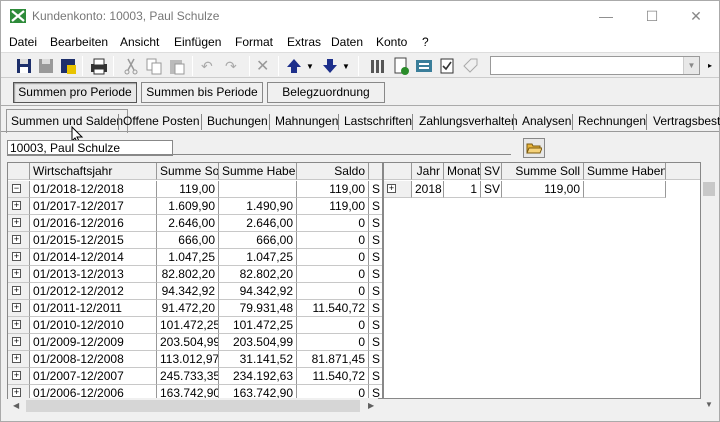  Describe the element at coordinates (237, 122) in the screenshot. I see `tab-buchungen: Buchungen` at that location.